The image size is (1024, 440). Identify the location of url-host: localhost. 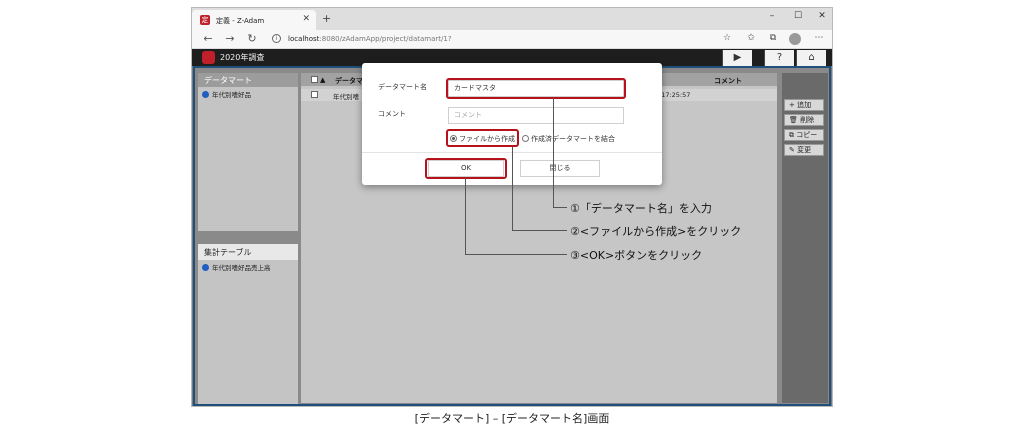
(304, 39).